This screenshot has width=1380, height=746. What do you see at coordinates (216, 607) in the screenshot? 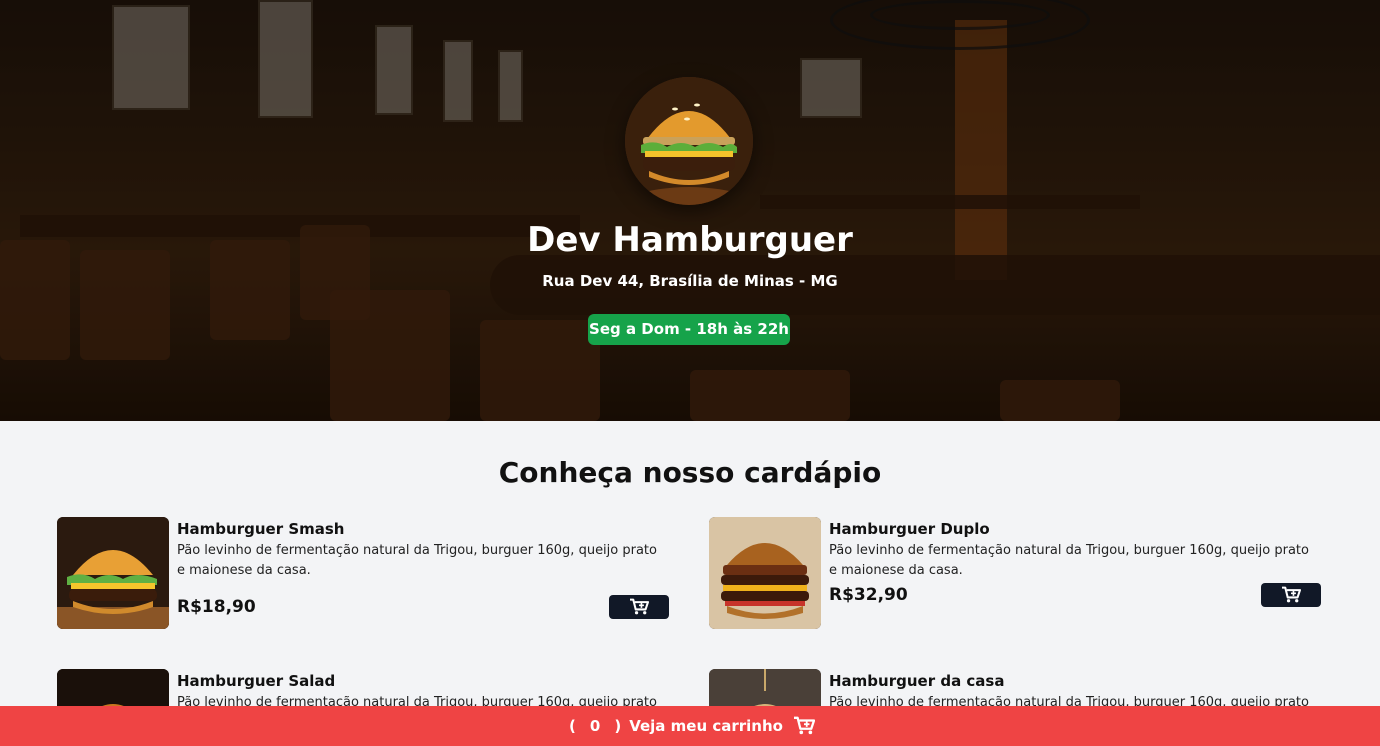
I see `item-price: R$18,90` at bounding box center [216, 607].